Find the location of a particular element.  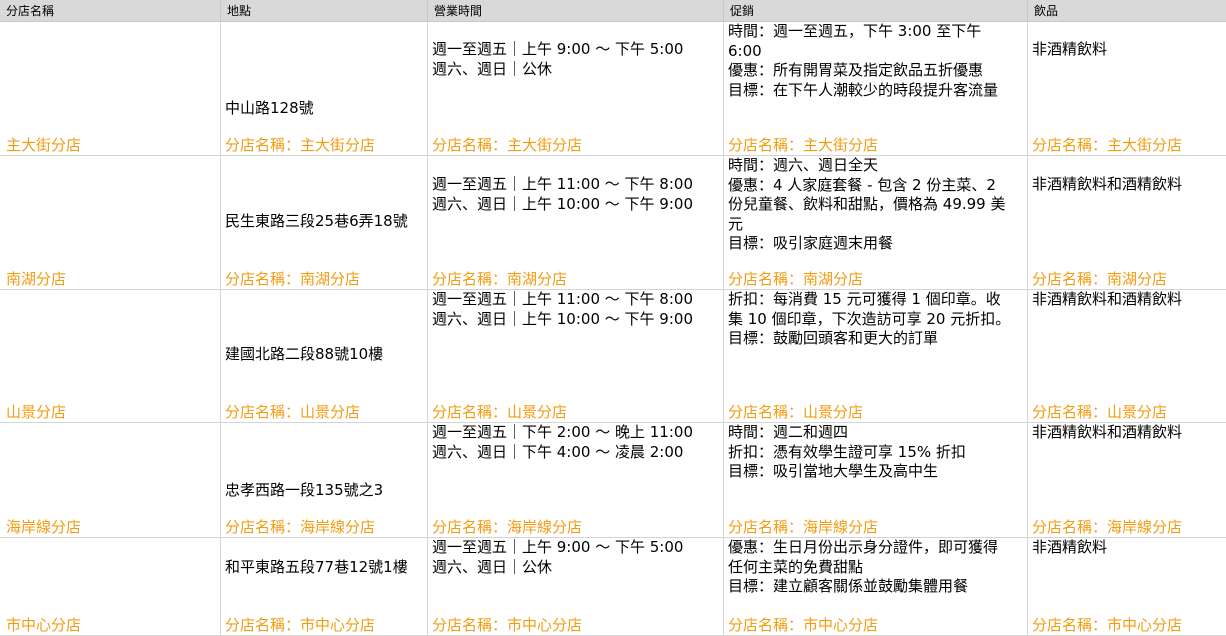

location-cell: 建國北路二段88號10樓 分店名稱：山景分店 is located at coordinates (324, 356).